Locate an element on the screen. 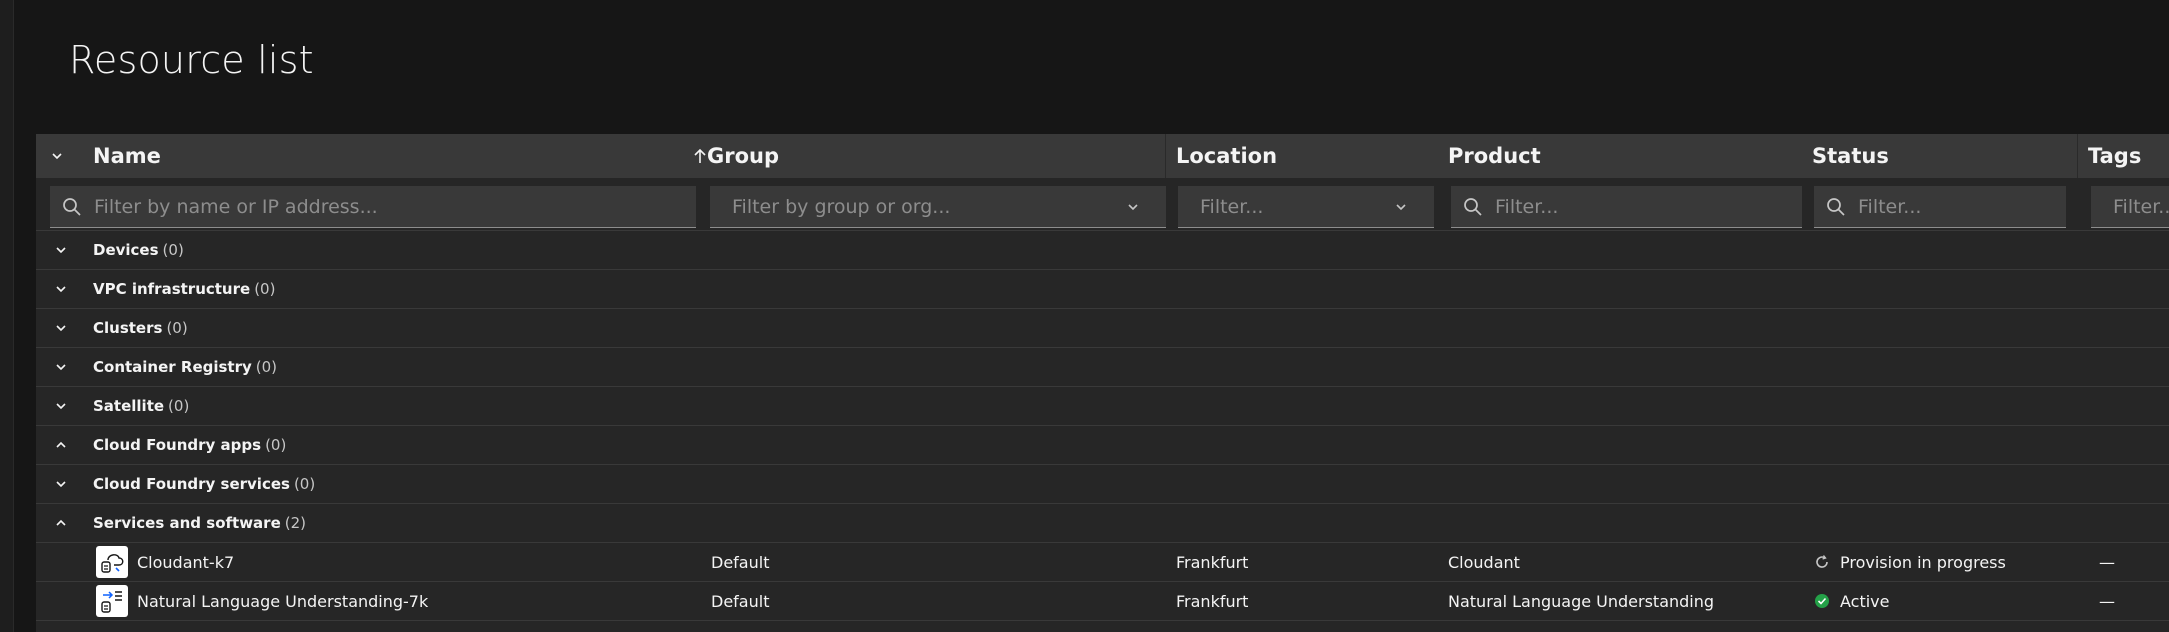 Image resolution: width=2169 pixels, height=632 pixels. group-label: Cloud Foundry services (0) is located at coordinates (204, 484).